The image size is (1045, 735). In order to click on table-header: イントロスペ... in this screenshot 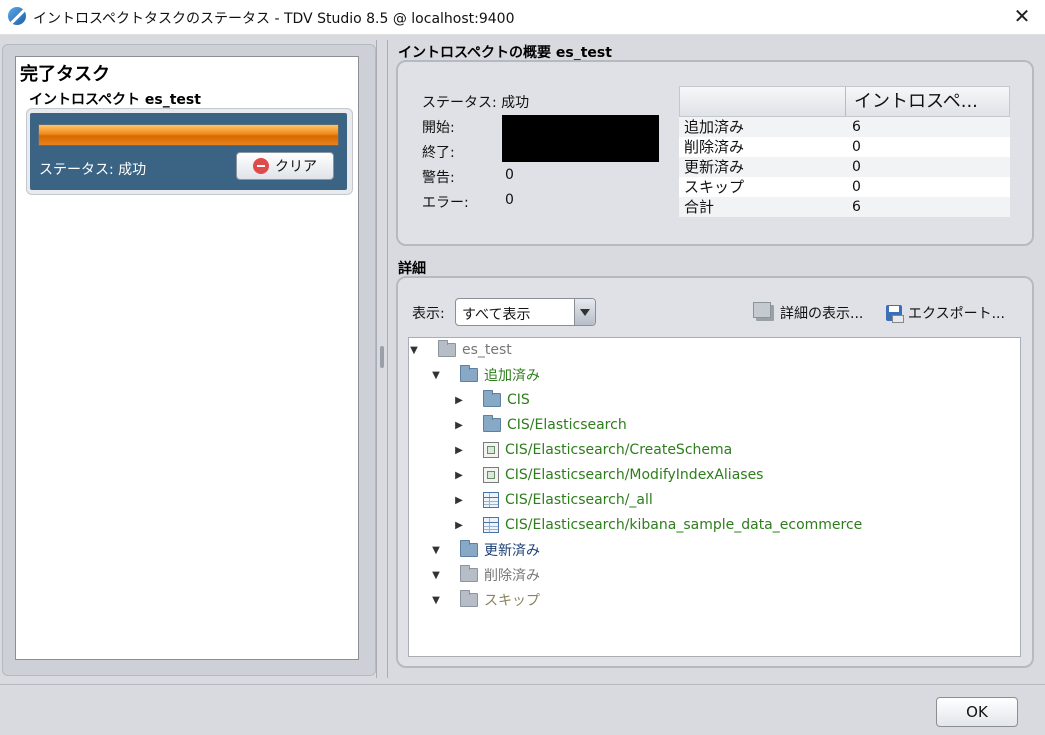, I will do `click(844, 101)`.